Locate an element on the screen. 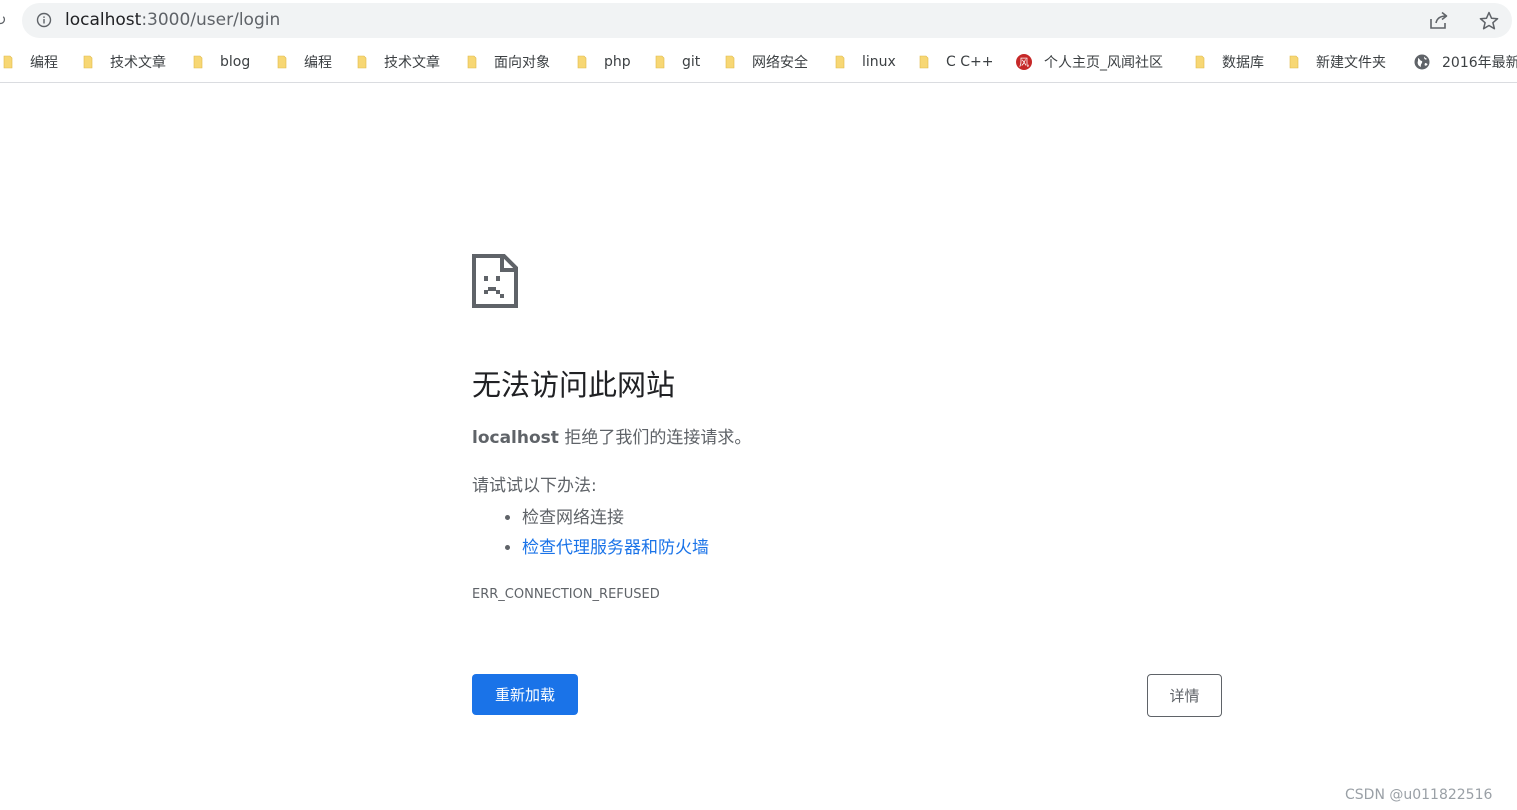  error-code: ERR_CONNECTION_REFUSED is located at coordinates (566, 594).